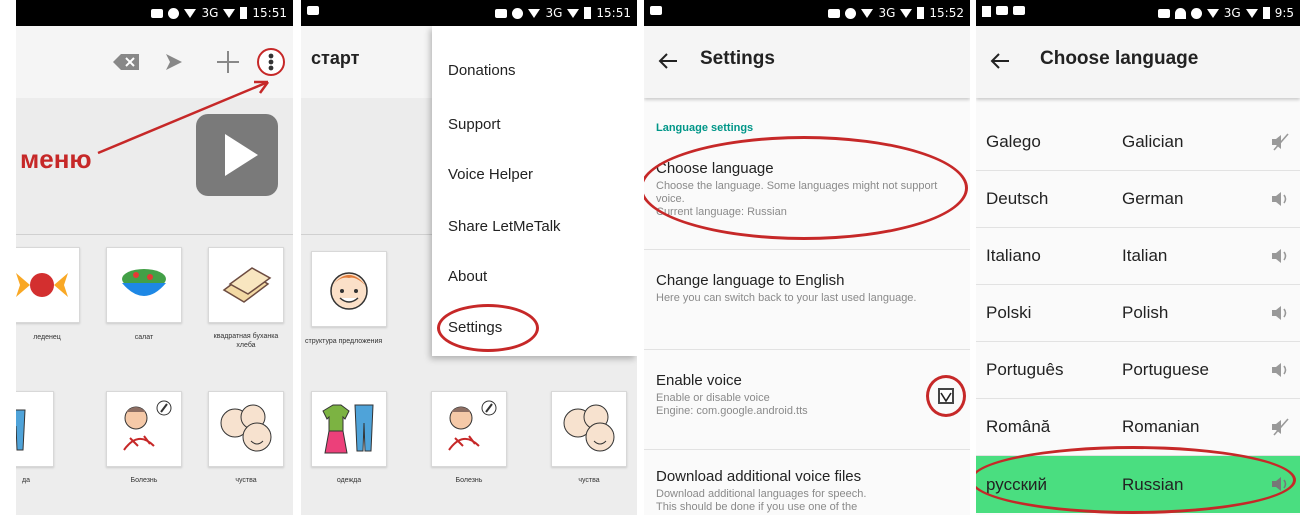  I want to click on annotation-arrow, so click(183, 117).